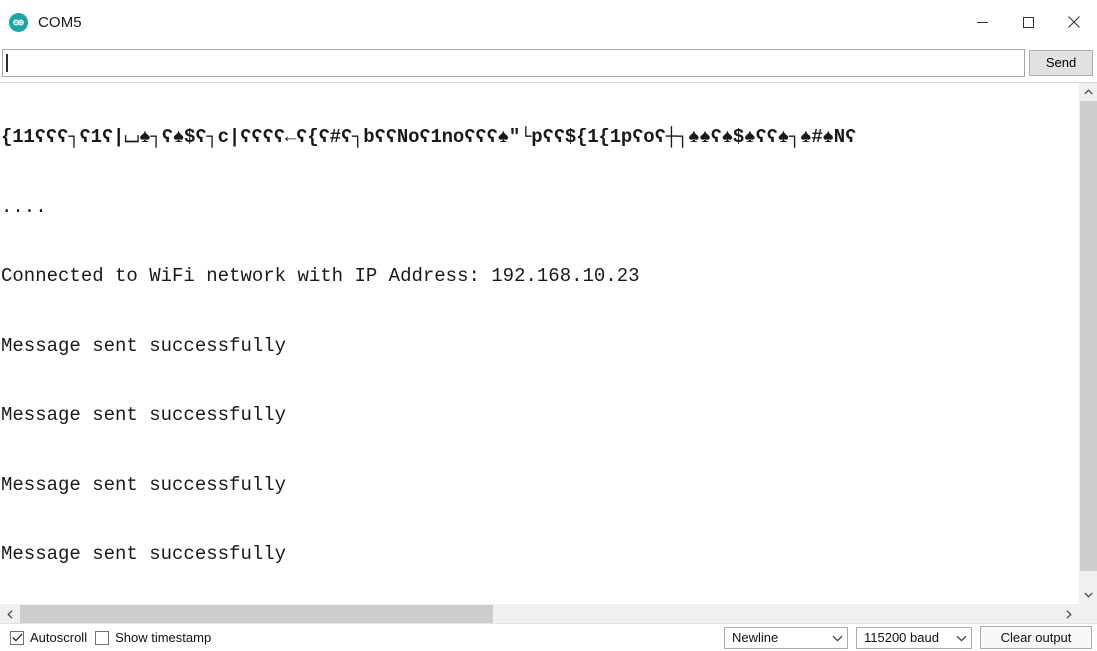 Image resolution: width=1097 pixels, height=651 pixels. I want to click on autoscroll-label: Autoscroll, so click(59, 637).